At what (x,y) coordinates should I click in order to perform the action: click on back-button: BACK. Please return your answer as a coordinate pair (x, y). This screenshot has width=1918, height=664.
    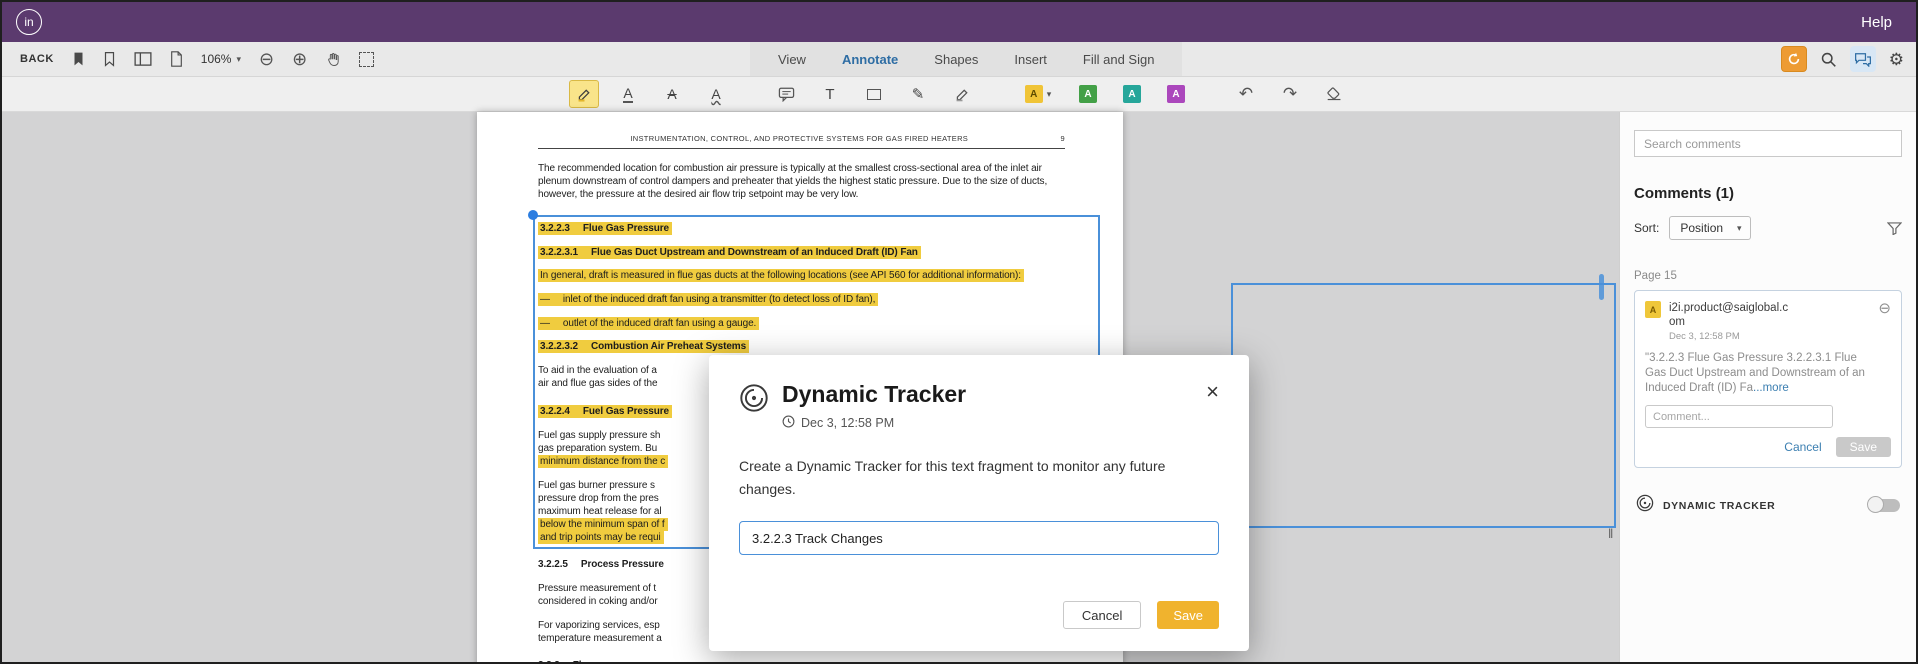
    Looking at the image, I should click on (37, 59).